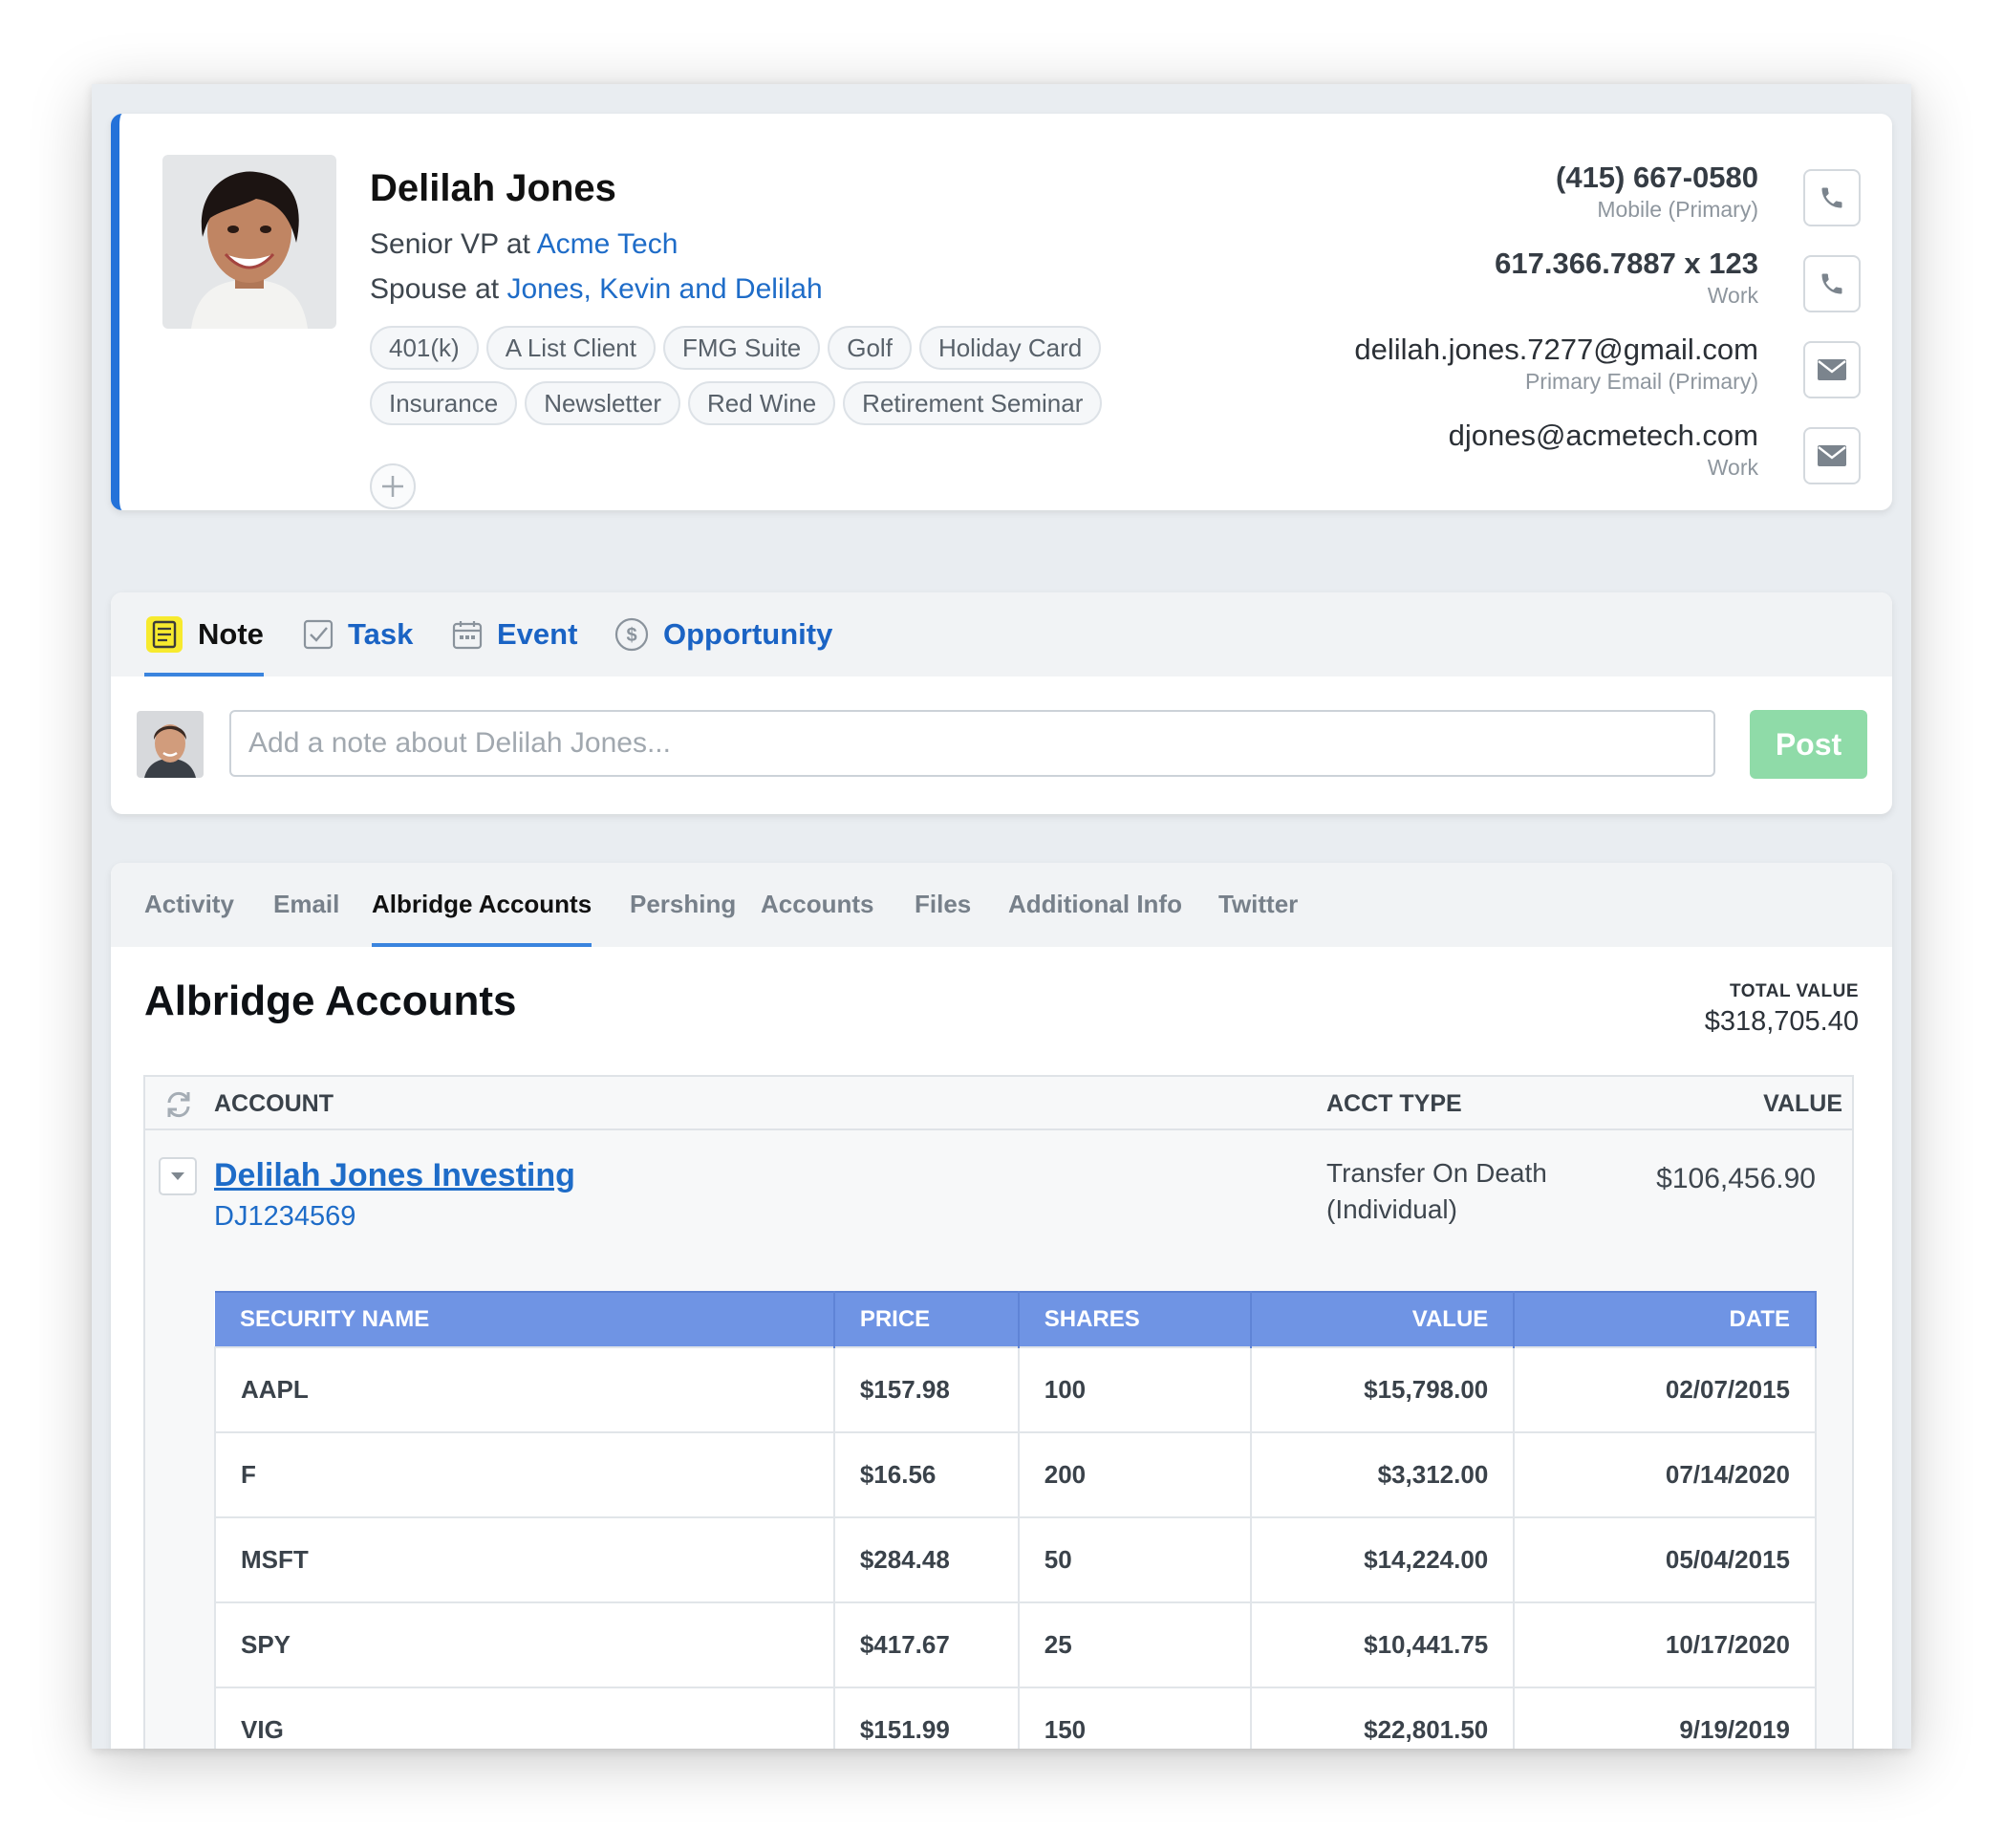 The width and height of the screenshot is (2003, 1848). I want to click on user-avatar, so click(170, 744).